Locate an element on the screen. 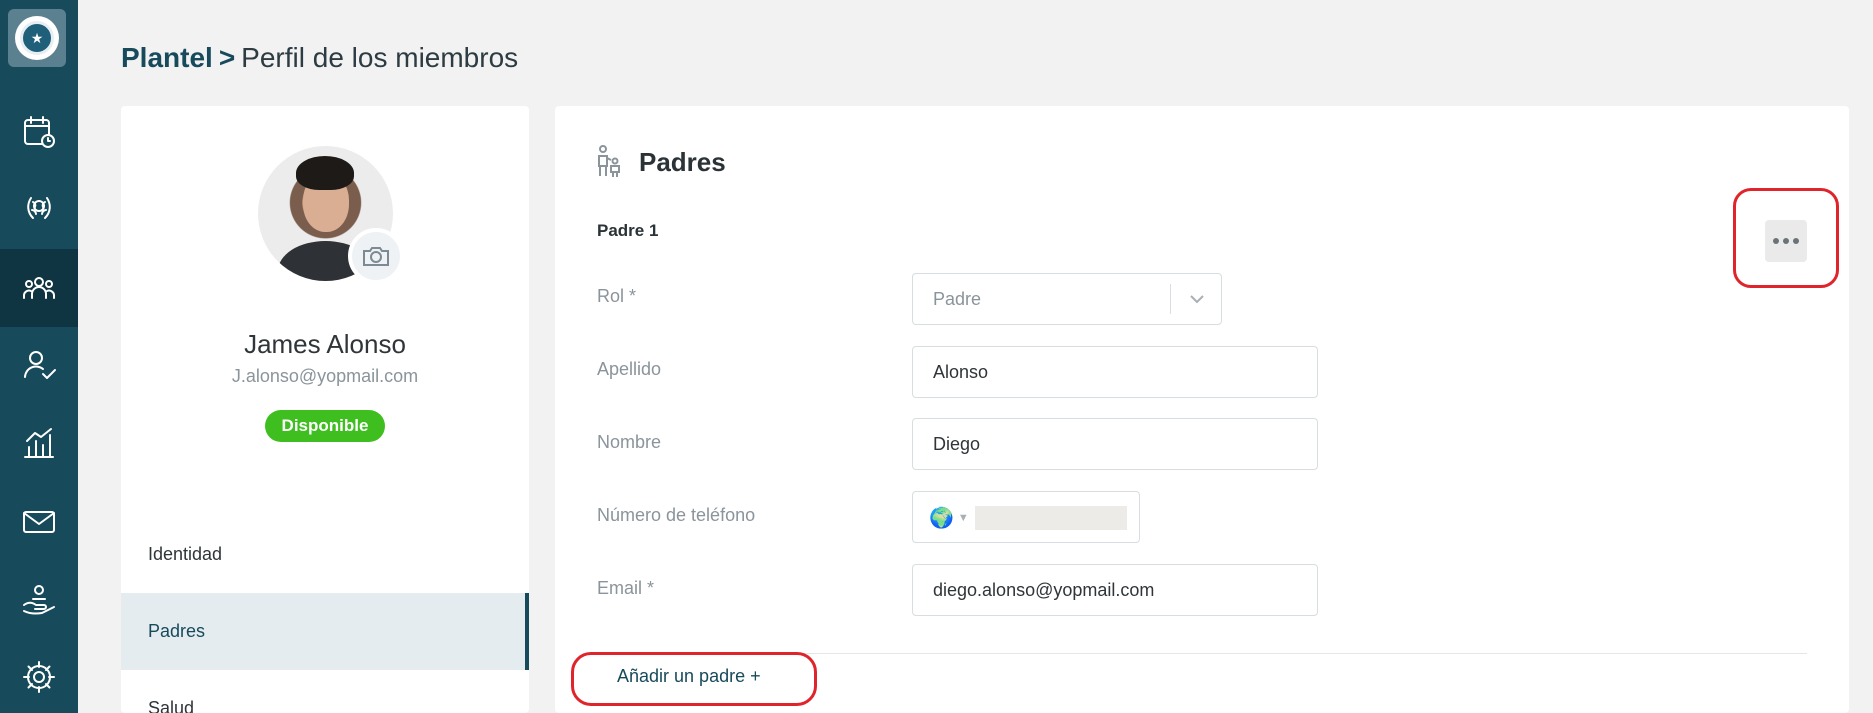  apellido-field: Alonso is located at coordinates (1115, 372).